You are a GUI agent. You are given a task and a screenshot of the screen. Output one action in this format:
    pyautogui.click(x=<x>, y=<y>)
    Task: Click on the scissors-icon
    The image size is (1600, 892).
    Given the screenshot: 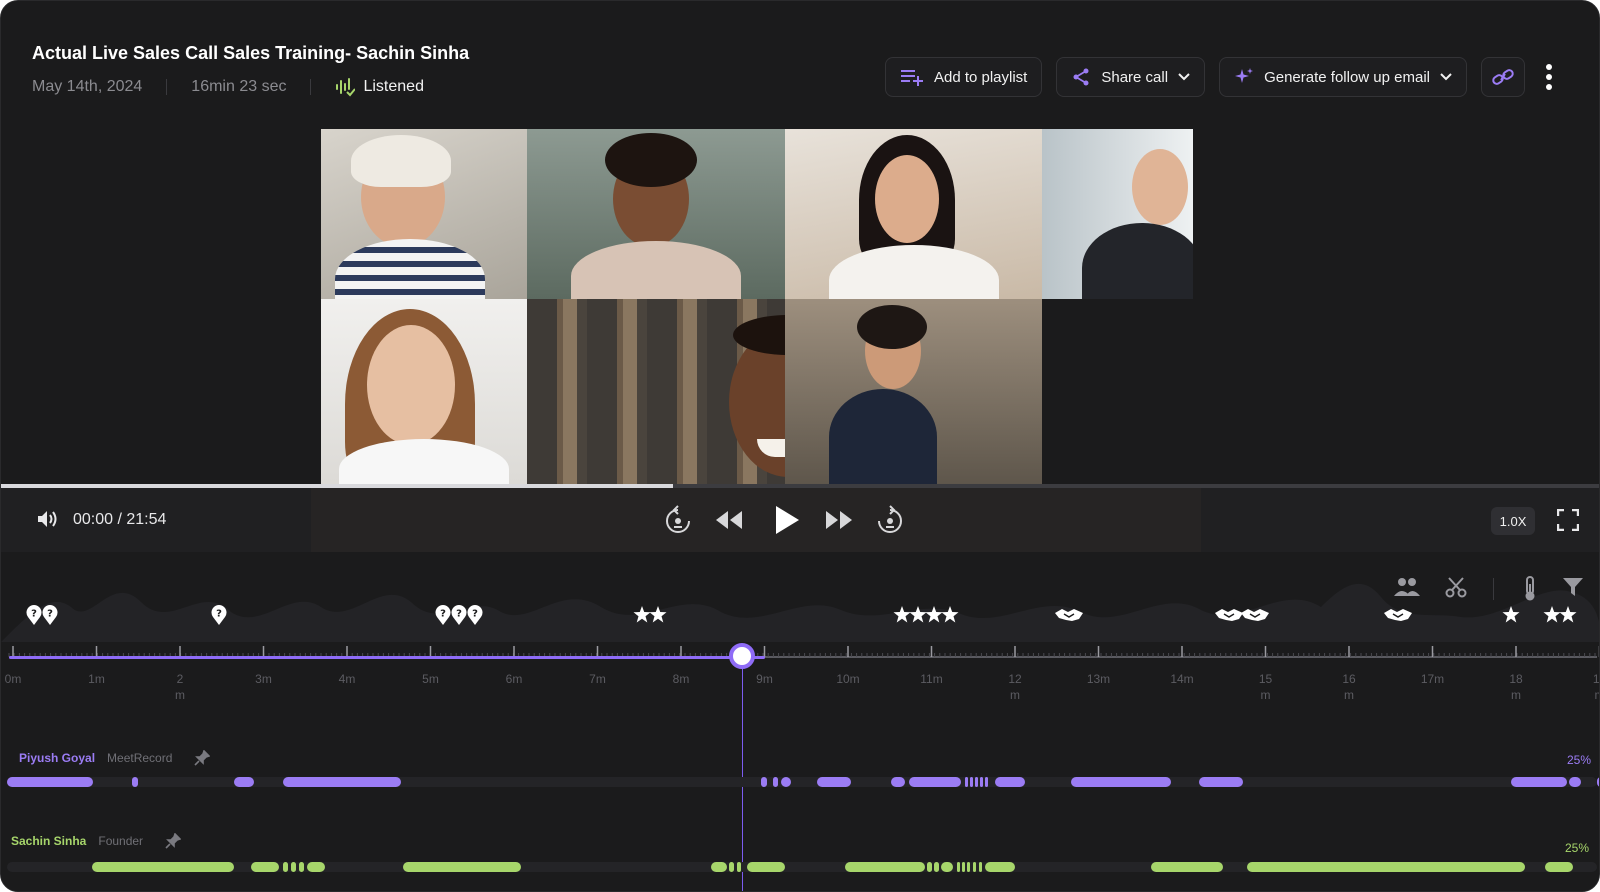 What is the action you would take?
    pyautogui.click(x=1456, y=587)
    